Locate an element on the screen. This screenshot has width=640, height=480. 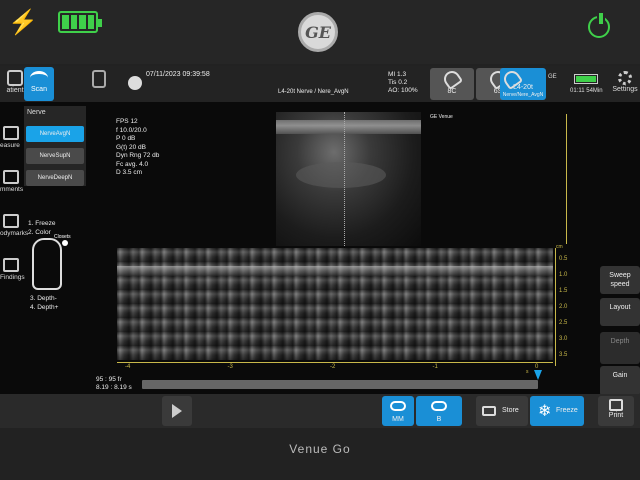
camera-icon is located at coordinates (489, 411).